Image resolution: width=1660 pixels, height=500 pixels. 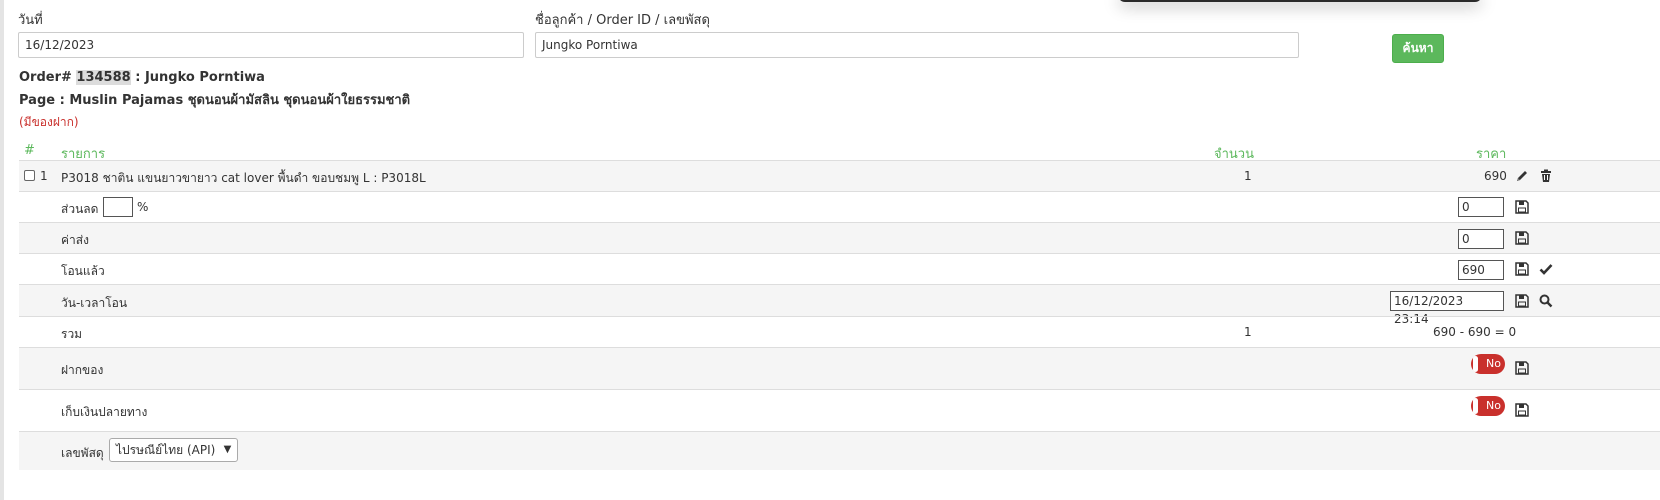 What do you see at coordinates (118, 207) in the screenshot?
I see `discount-percent-input` at bounding box center [118, 207].